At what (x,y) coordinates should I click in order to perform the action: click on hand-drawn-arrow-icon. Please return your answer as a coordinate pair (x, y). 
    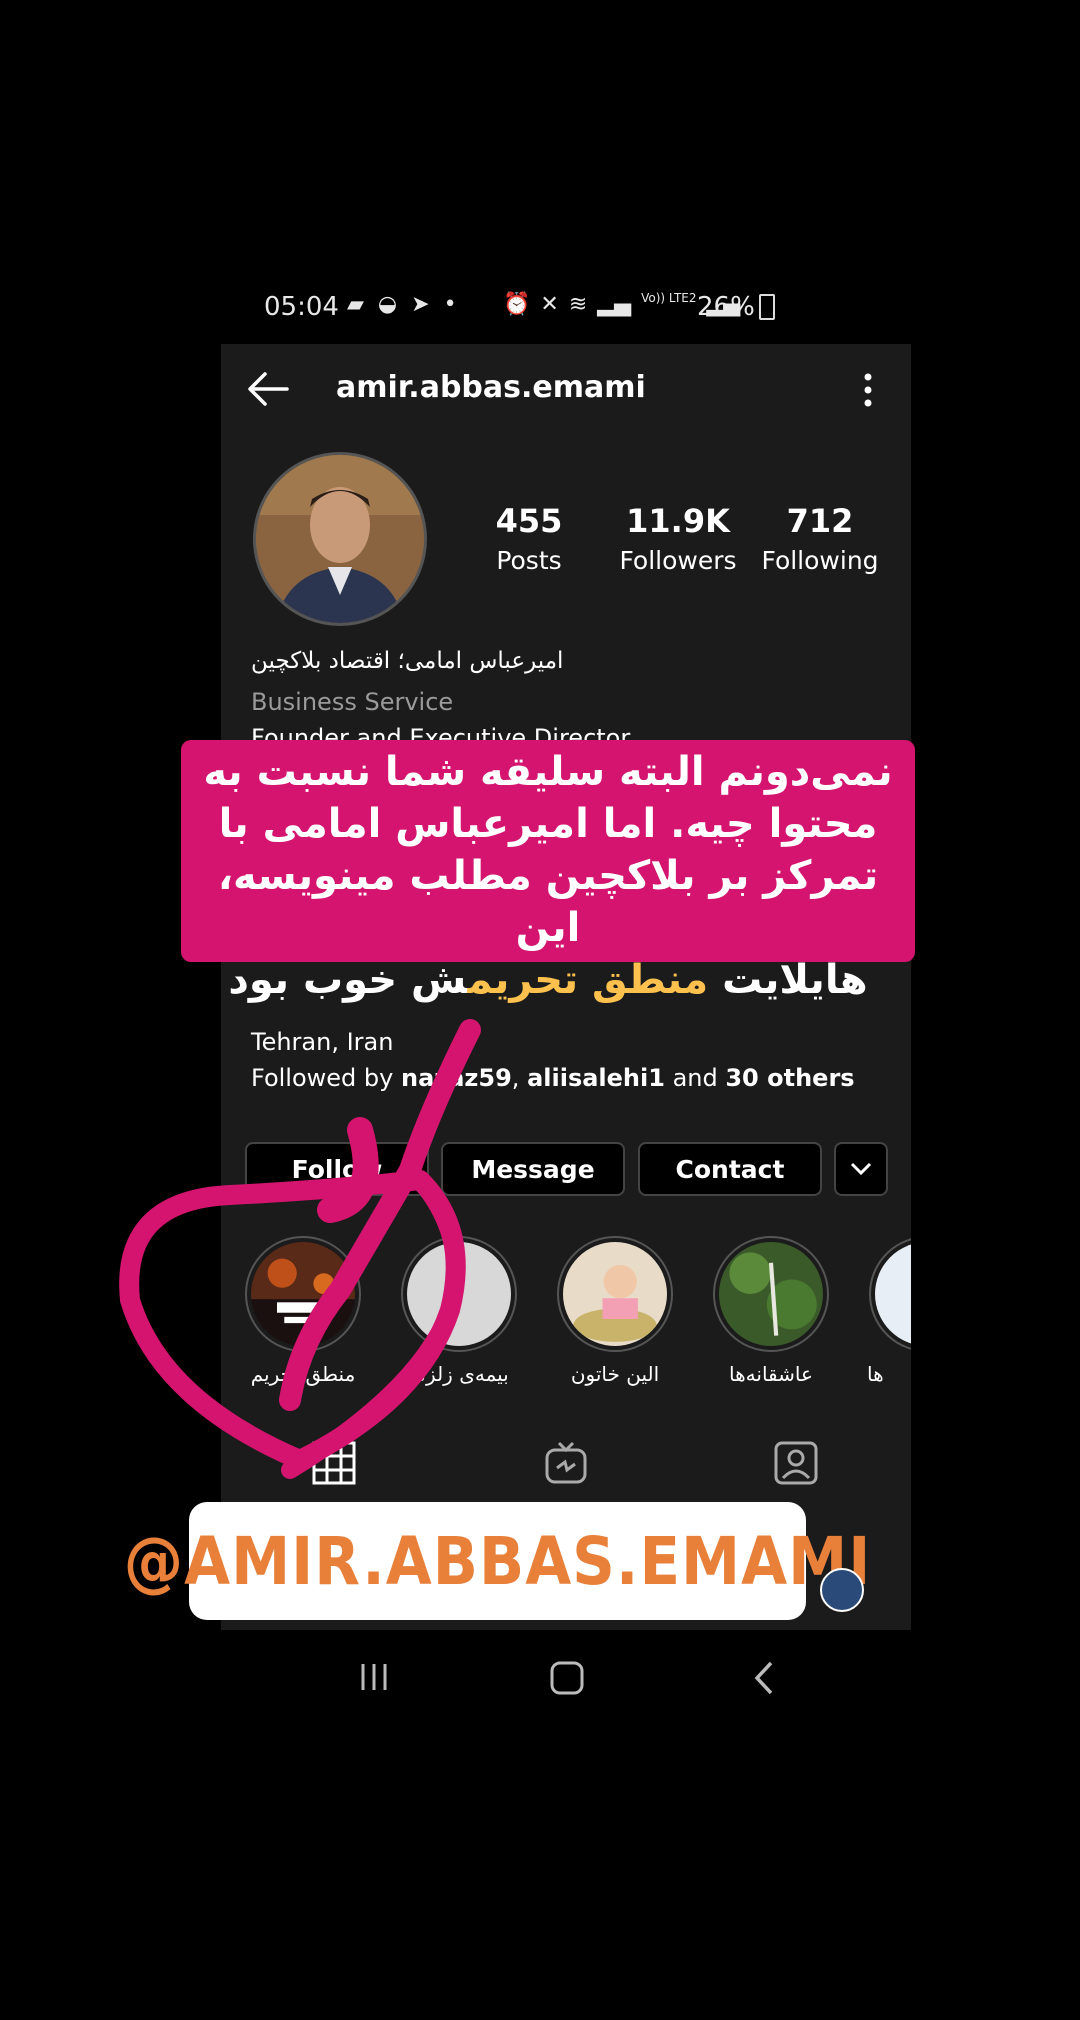
    Looking at the image, I should click on (300, 1249).